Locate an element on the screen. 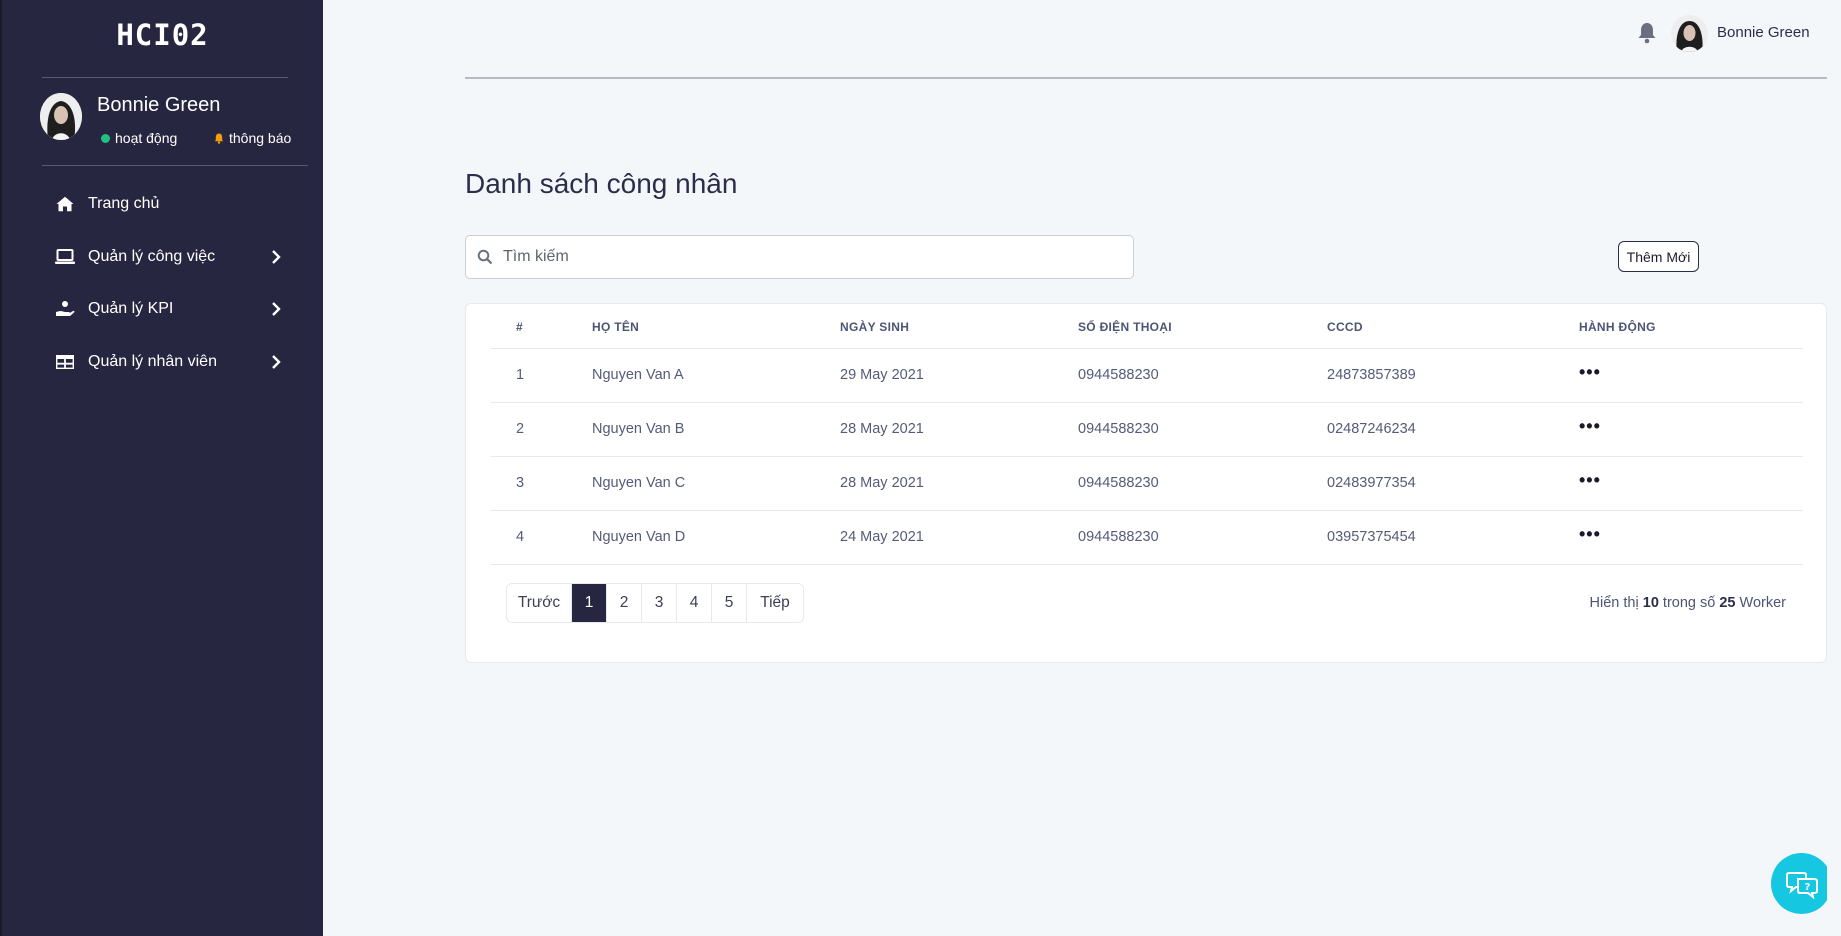  sidebar-item-label: Quản lý công việc is located at coordinates (152, 256).